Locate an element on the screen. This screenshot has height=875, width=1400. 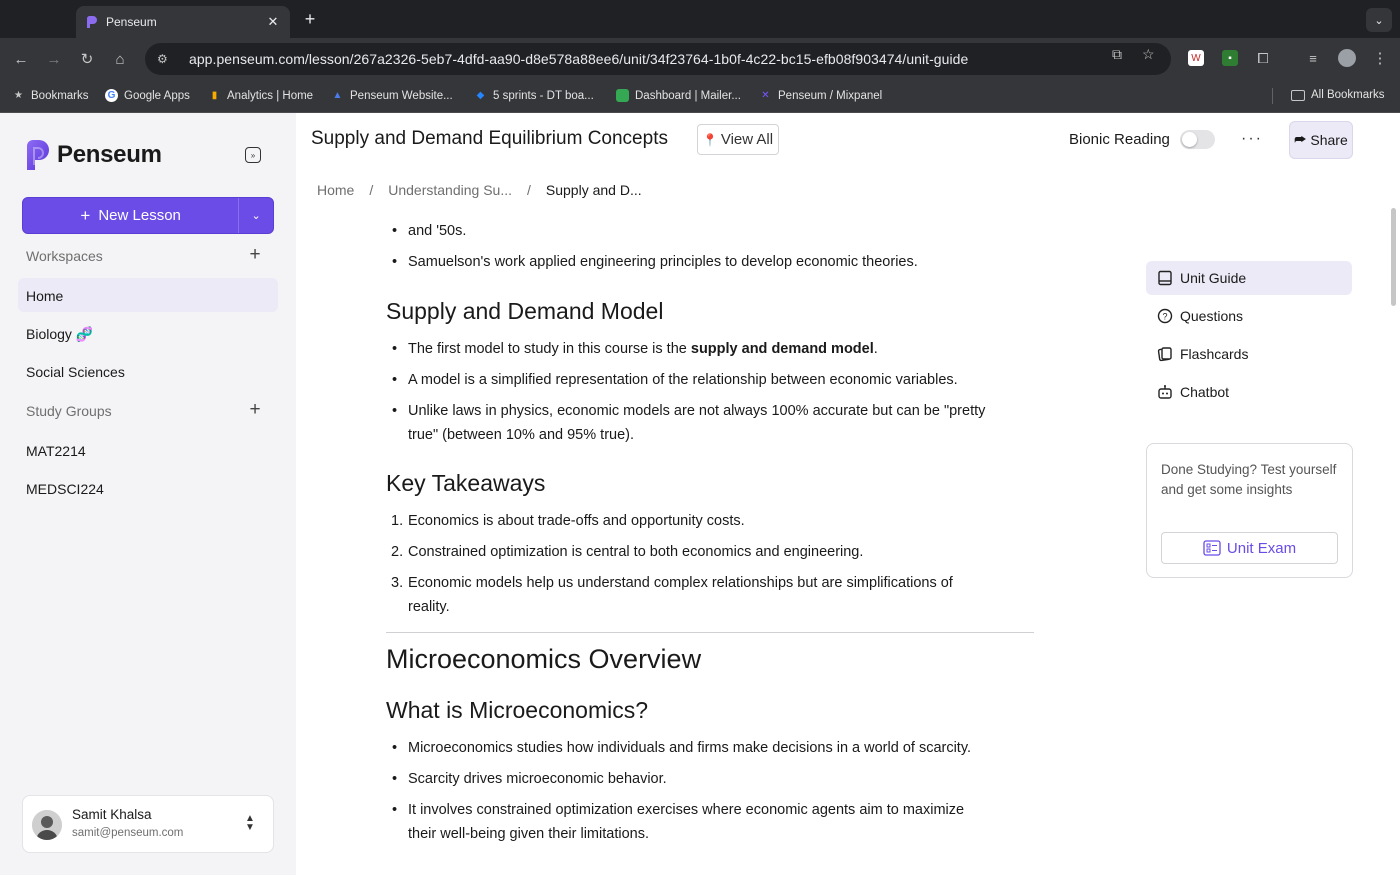
account-switch-icon: ▲ ▼ is located at coordinates (250, 823).